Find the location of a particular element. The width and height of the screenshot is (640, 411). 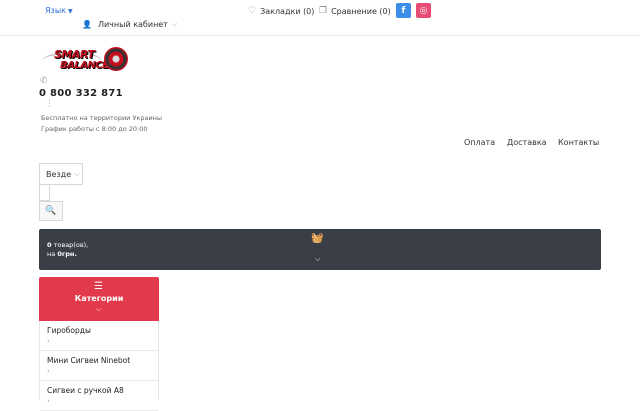

search-icon: 🔍 is located at coordinates (51, 211).